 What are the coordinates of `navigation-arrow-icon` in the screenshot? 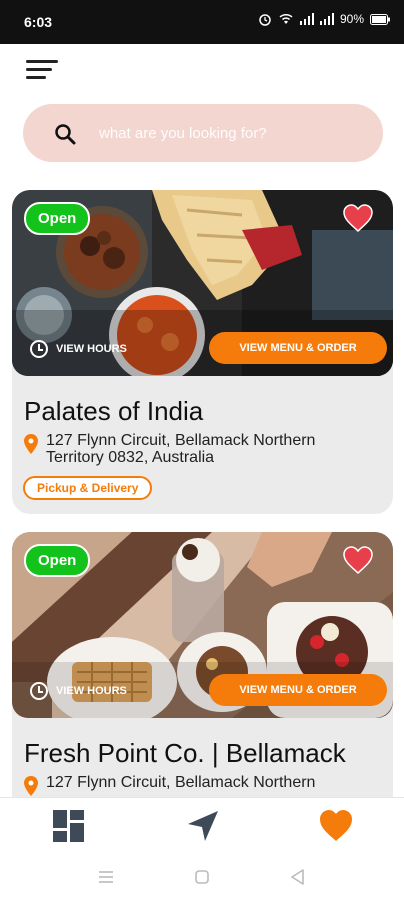 It's located at (203, 826).